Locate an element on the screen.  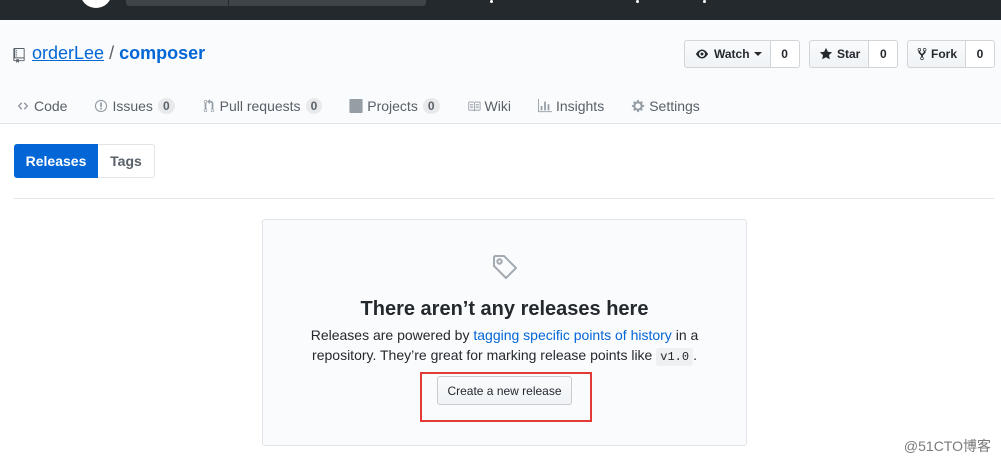
description-text: Releases are powered by is located at coordinates (392, 335).